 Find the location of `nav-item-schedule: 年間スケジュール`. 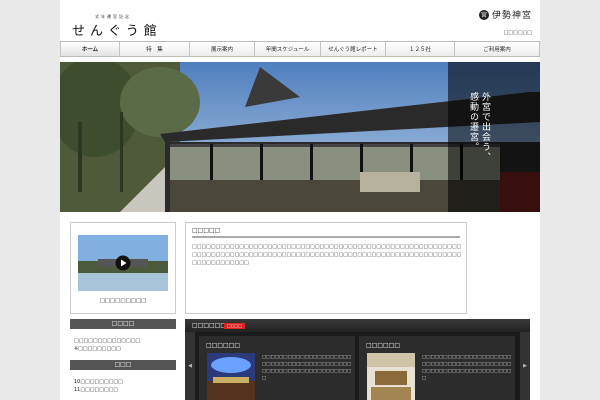

nav-item-schedule: 年間スケジュール is located at coordinates (288, 49).